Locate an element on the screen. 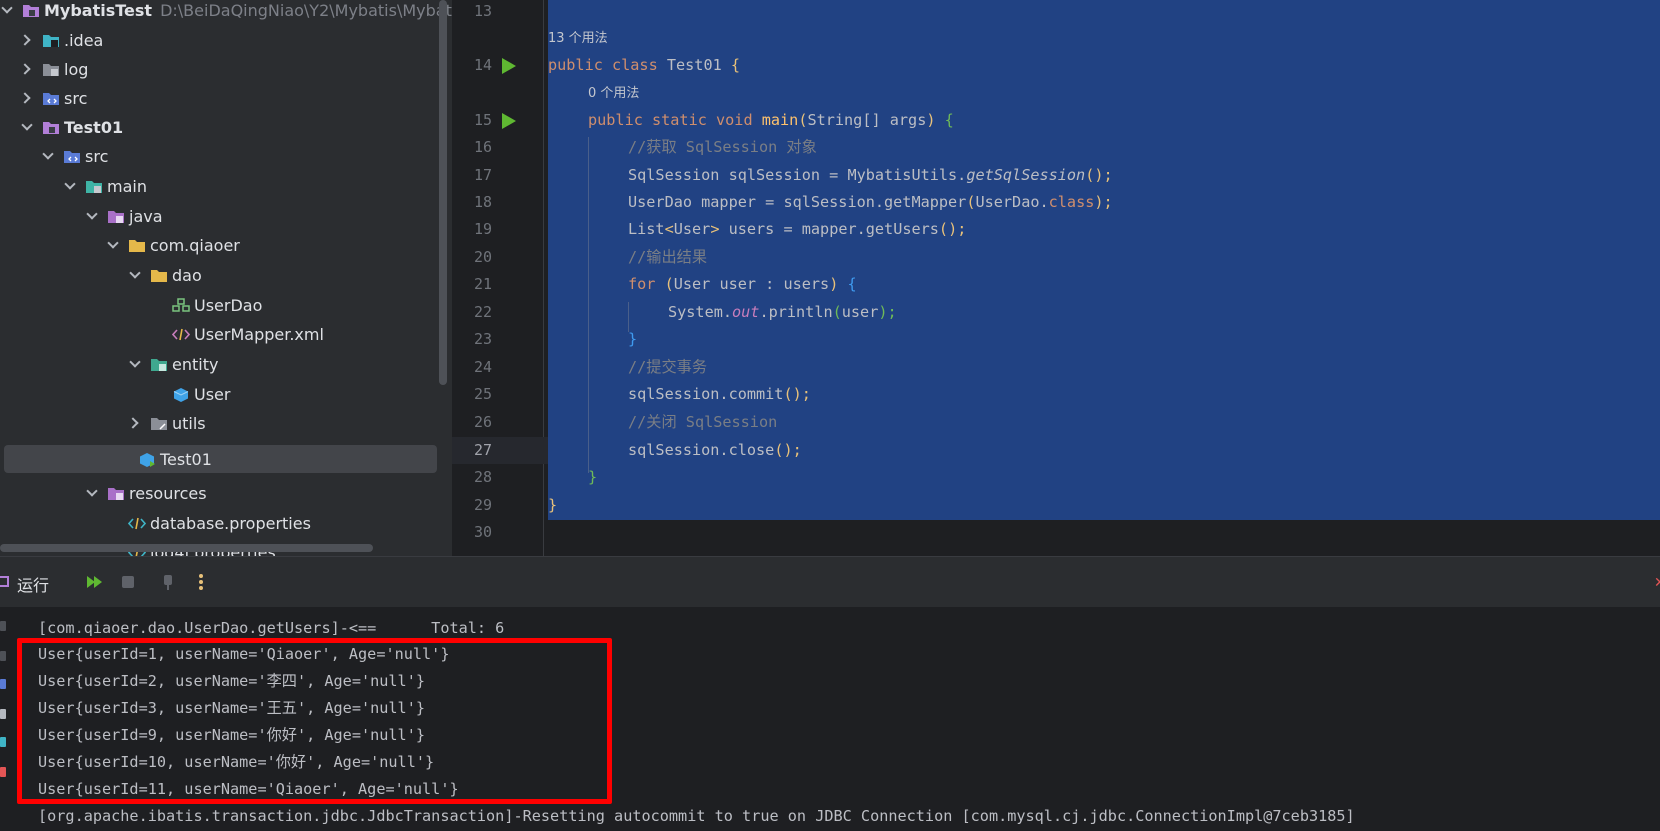  code-line-14: public class Test01 { is located at coordinates (644, 65).